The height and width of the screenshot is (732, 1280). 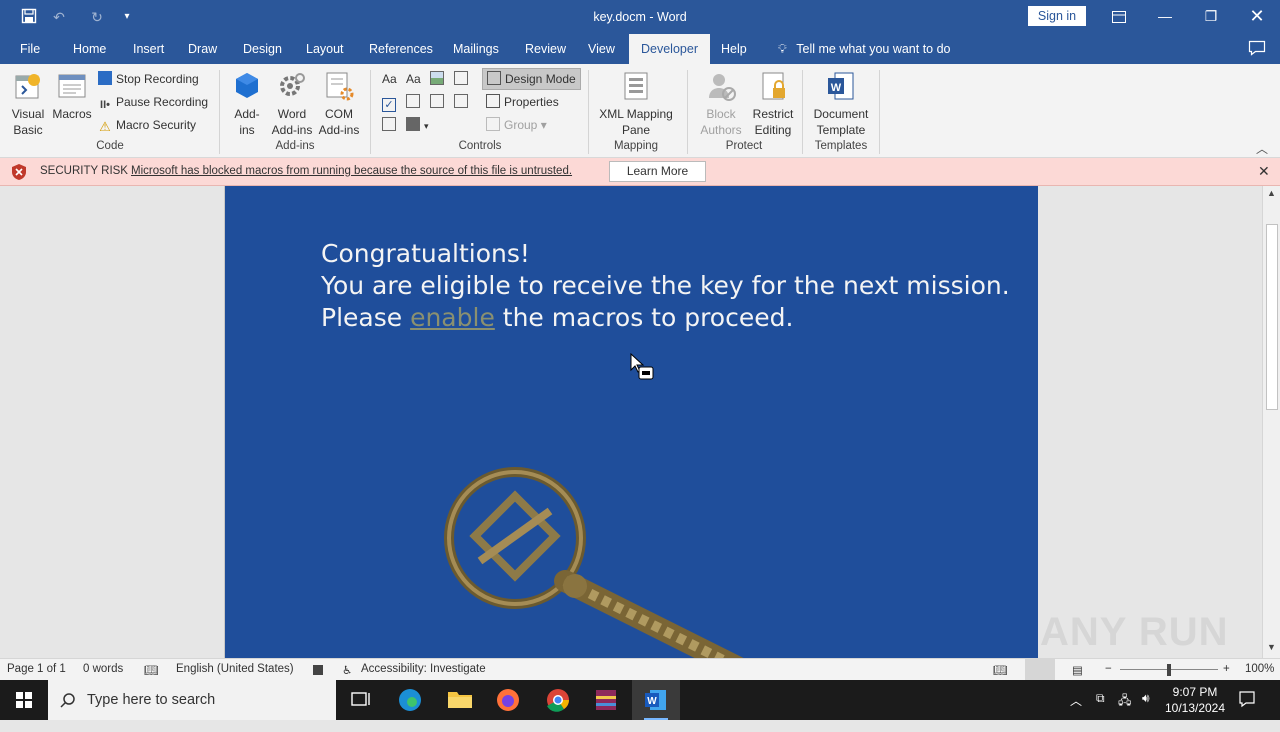 I want to click on block-authors-button: Block Authors, so click(x=721, y=104).